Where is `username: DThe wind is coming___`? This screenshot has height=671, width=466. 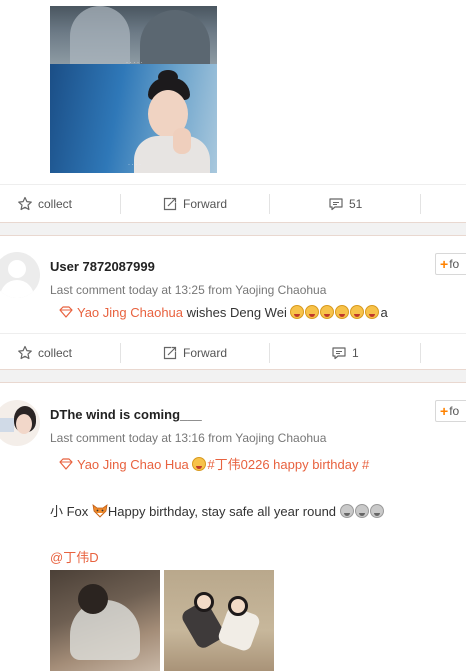 username: DThe wind is coming___ is located at coordinates (126, 414).